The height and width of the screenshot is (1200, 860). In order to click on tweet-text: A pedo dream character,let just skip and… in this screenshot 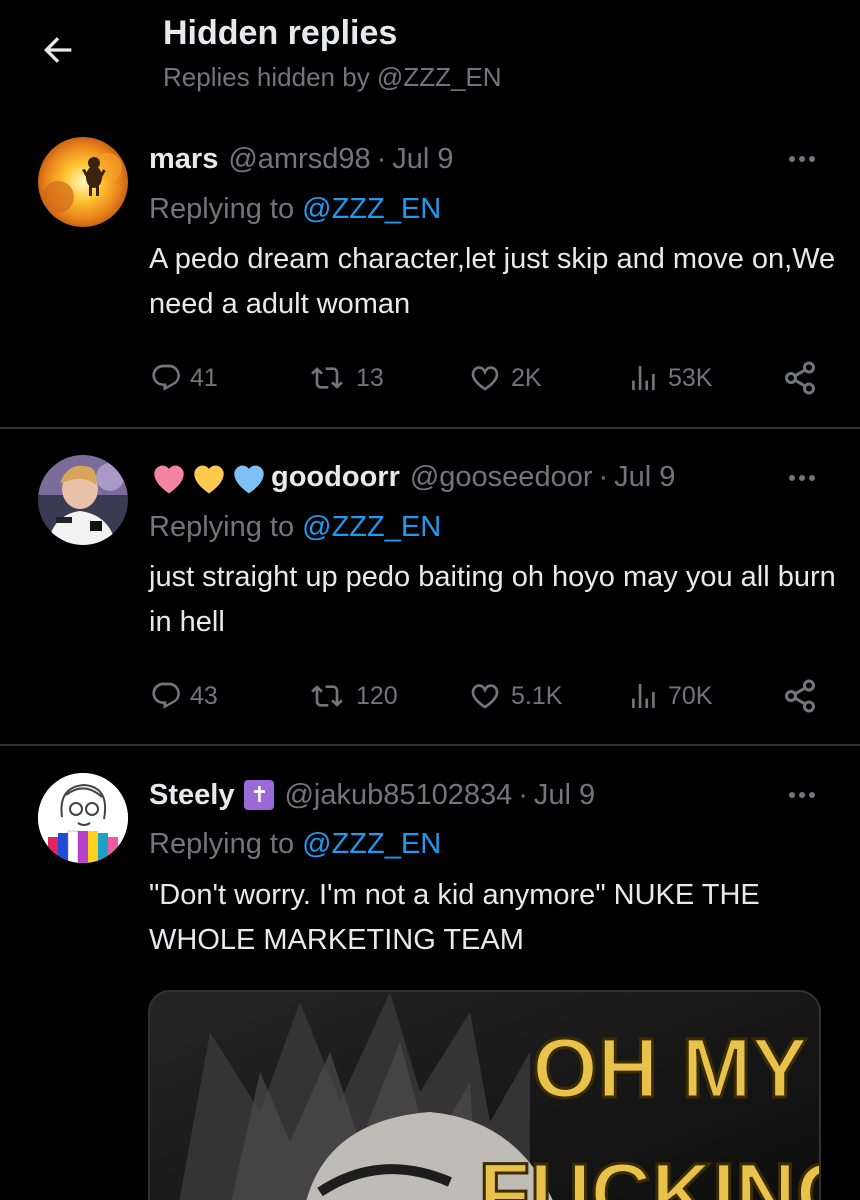, I will do `click(492, 281)`.